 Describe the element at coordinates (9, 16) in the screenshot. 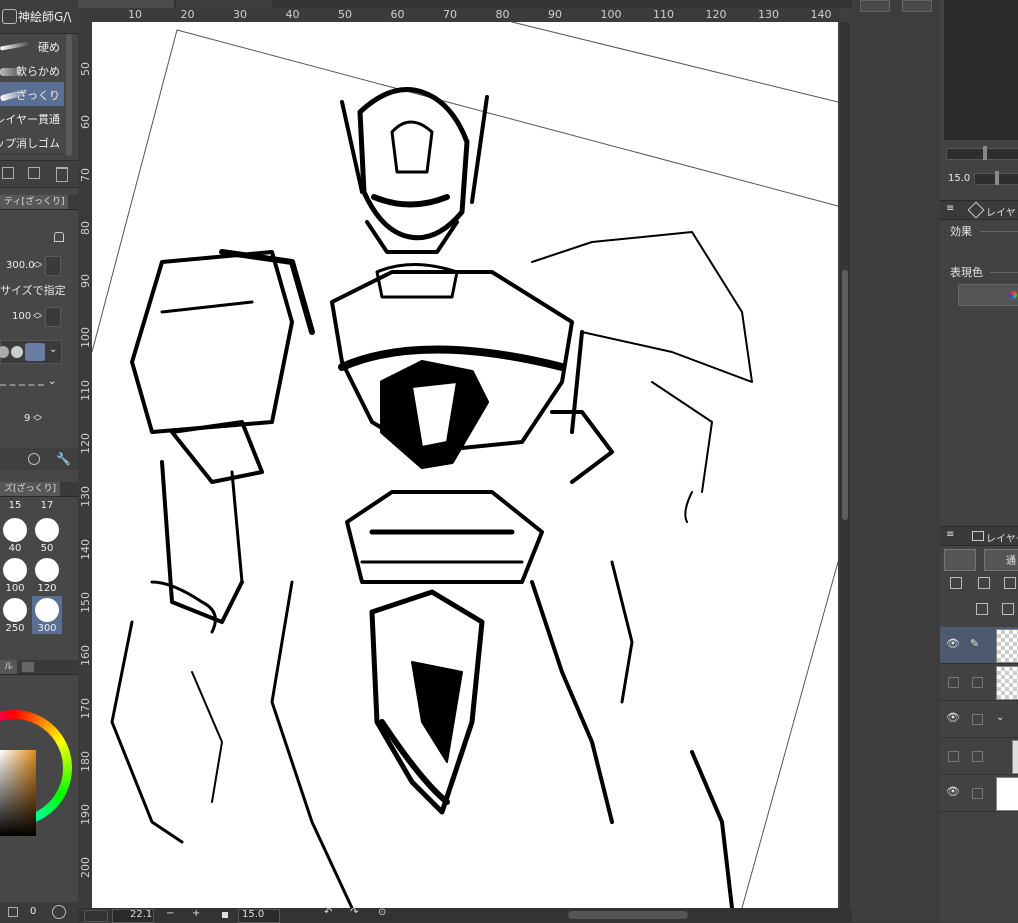

I see `pen-icon` at that location.